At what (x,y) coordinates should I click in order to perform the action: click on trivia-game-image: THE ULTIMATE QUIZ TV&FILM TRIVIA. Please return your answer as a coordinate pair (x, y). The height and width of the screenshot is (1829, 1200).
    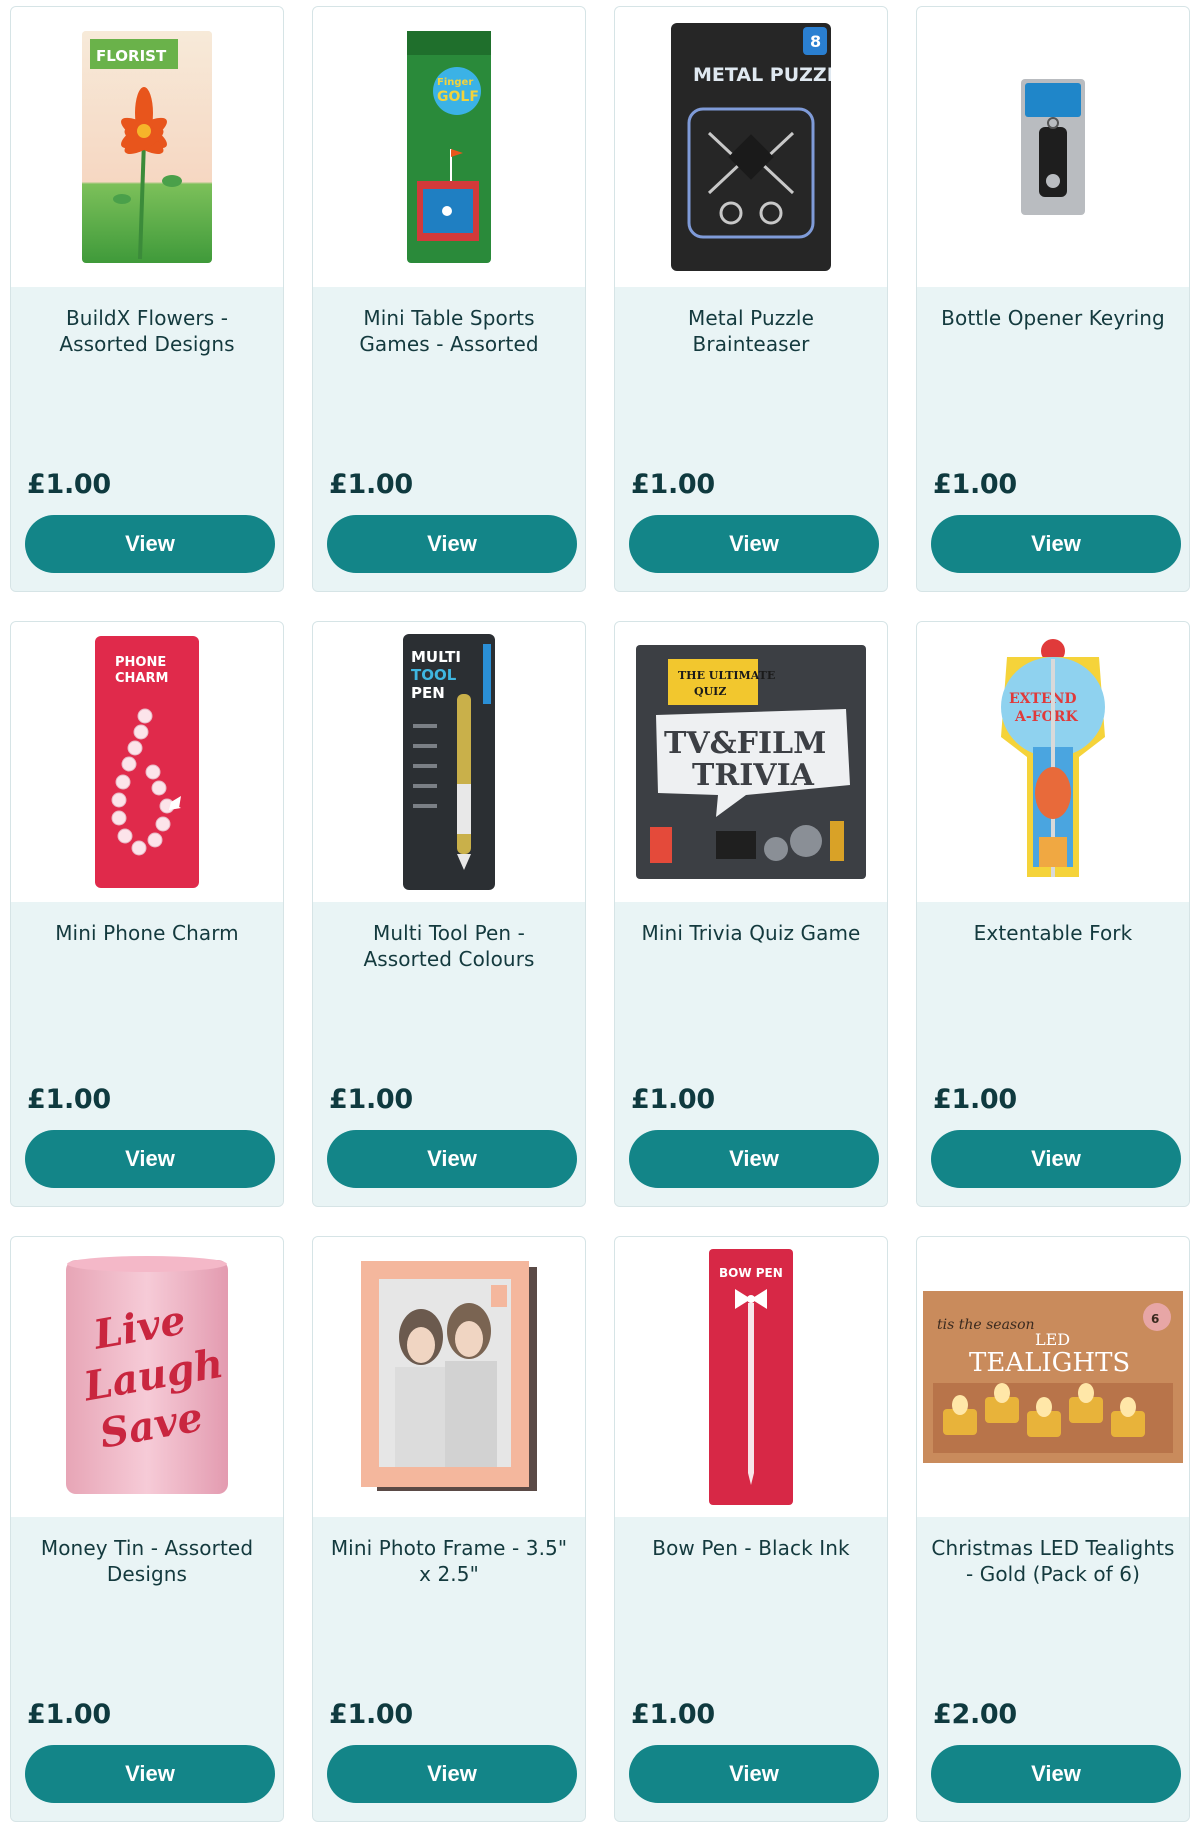
    Looking at the image, I should click on (751, 762).